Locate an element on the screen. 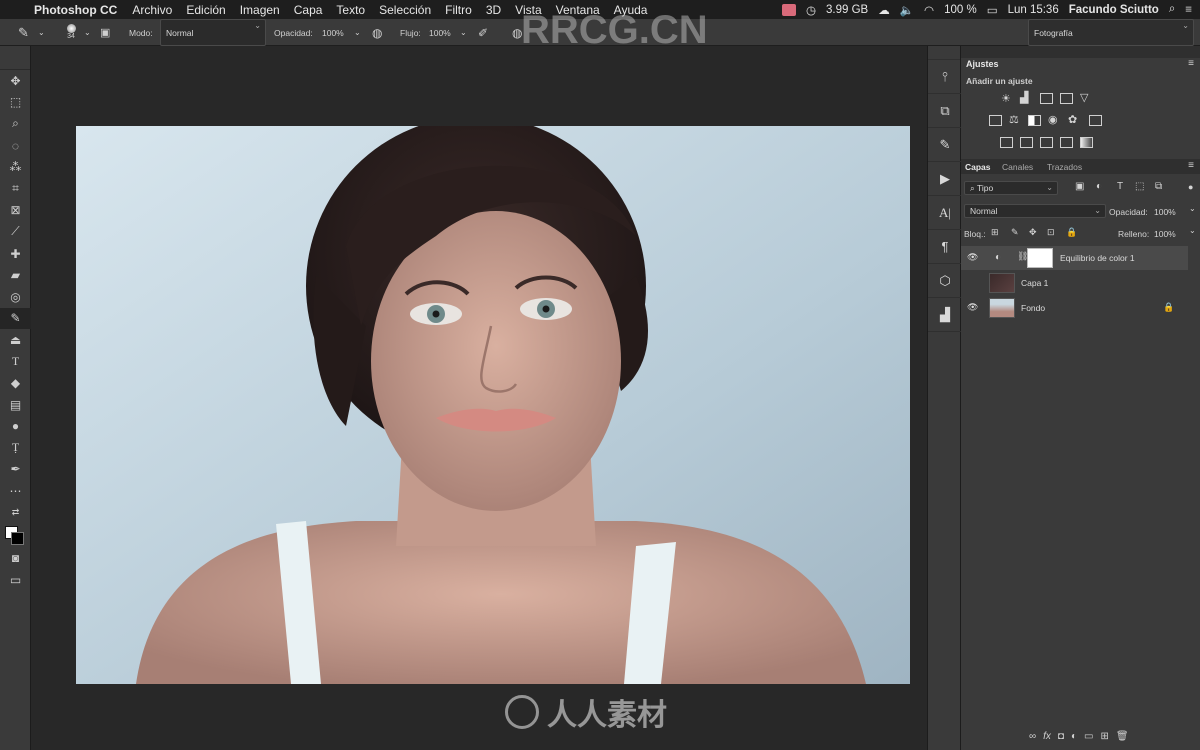 The image size is (1200, 750). brush-size-icon: 34 is located at coordinates (71, 32).